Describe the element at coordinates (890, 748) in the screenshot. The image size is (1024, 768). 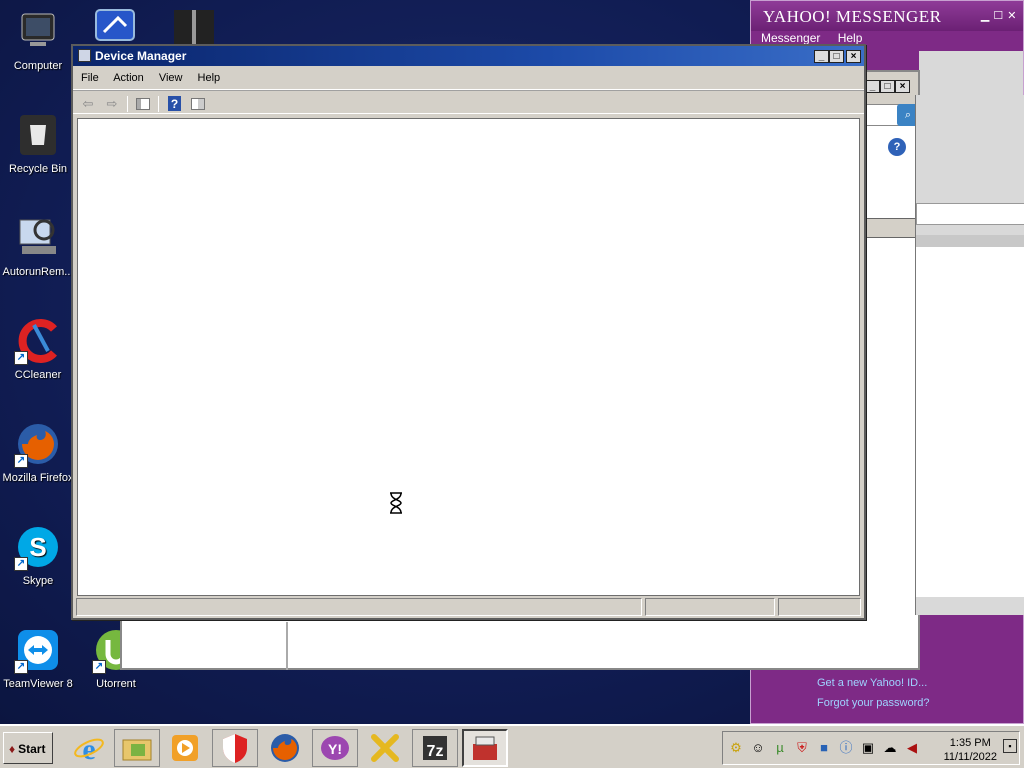
I see `messenger-icon: ☁` at that location.